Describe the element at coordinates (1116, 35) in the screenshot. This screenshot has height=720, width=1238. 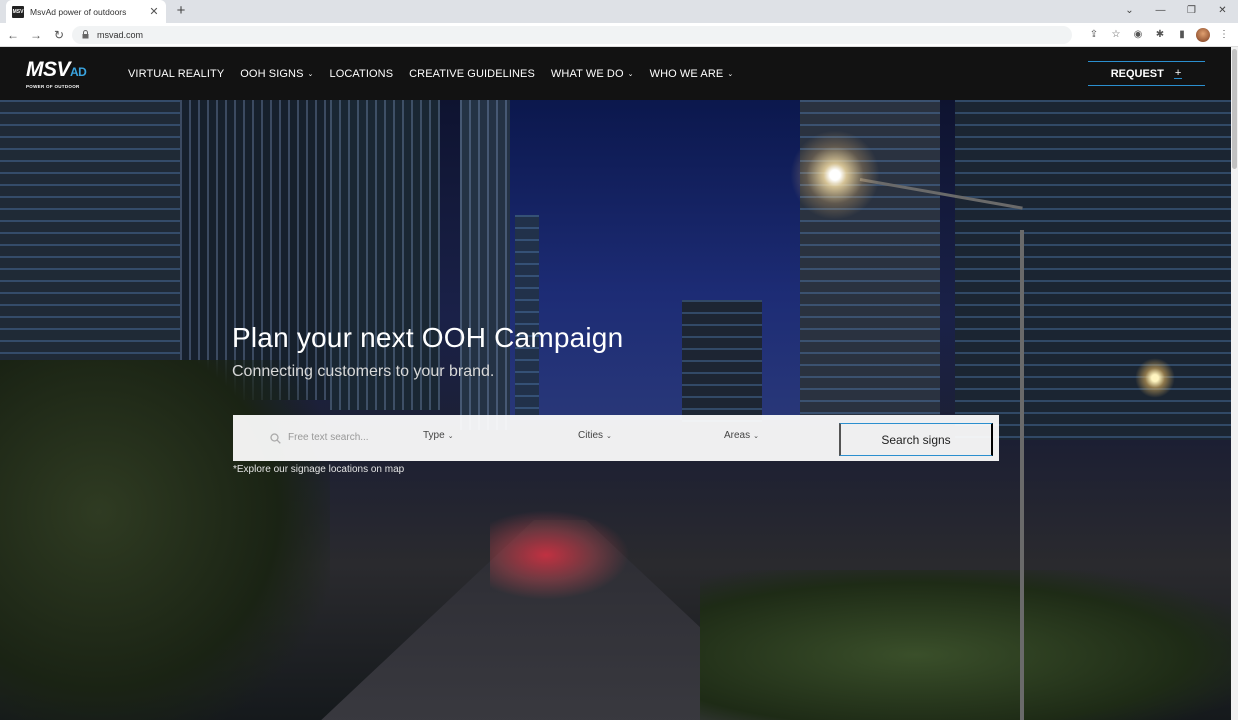
I see `bookmark-star-icon: ☆` at that location.